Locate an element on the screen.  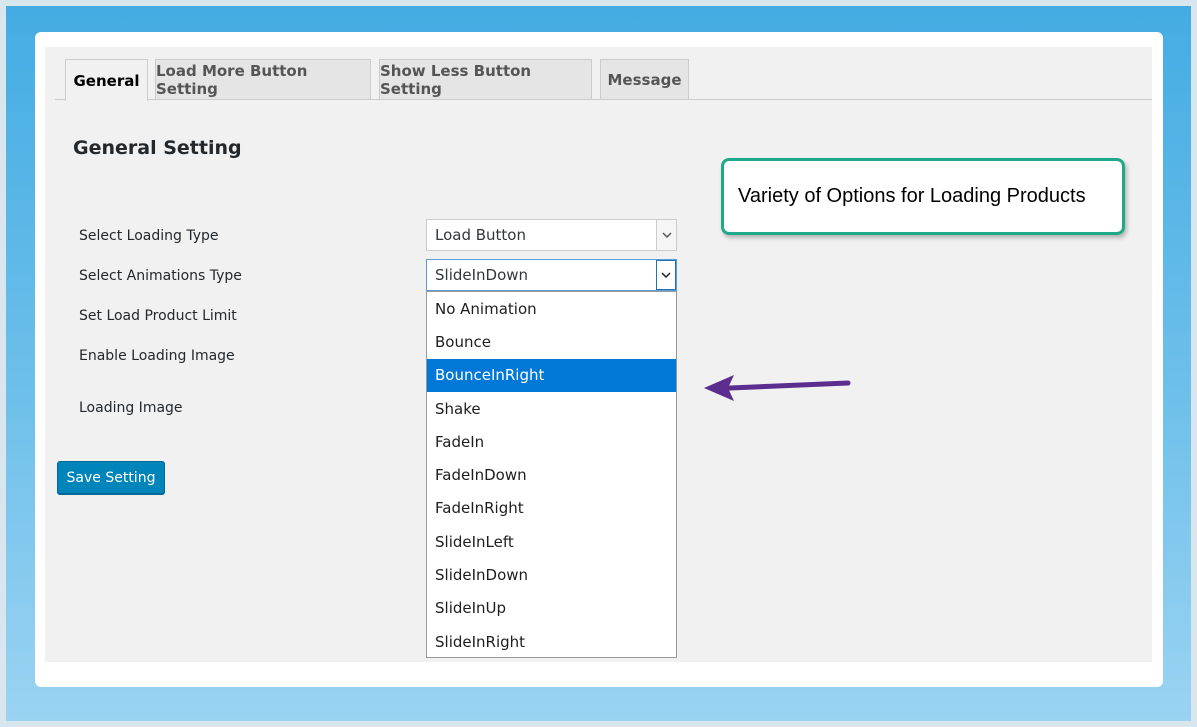
animation-option: No Animation is located at coordinates (551, 308).